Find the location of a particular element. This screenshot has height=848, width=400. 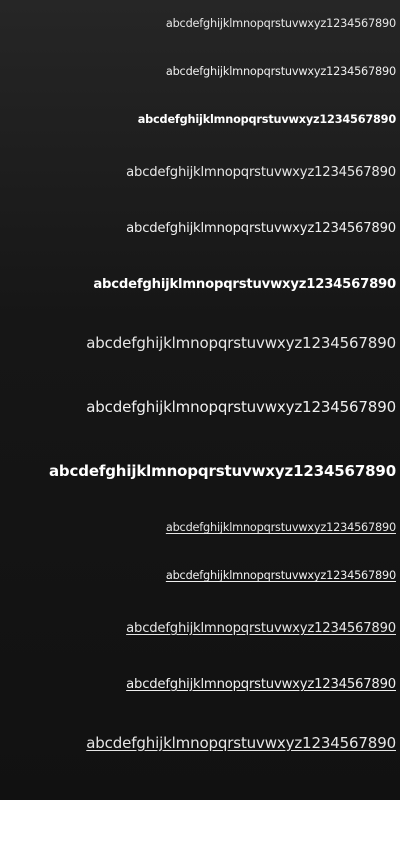

sample-medium-underlined: abcdefghijklmnopqrstuvwxyz1234567890 is located at coordinates (261, 628).